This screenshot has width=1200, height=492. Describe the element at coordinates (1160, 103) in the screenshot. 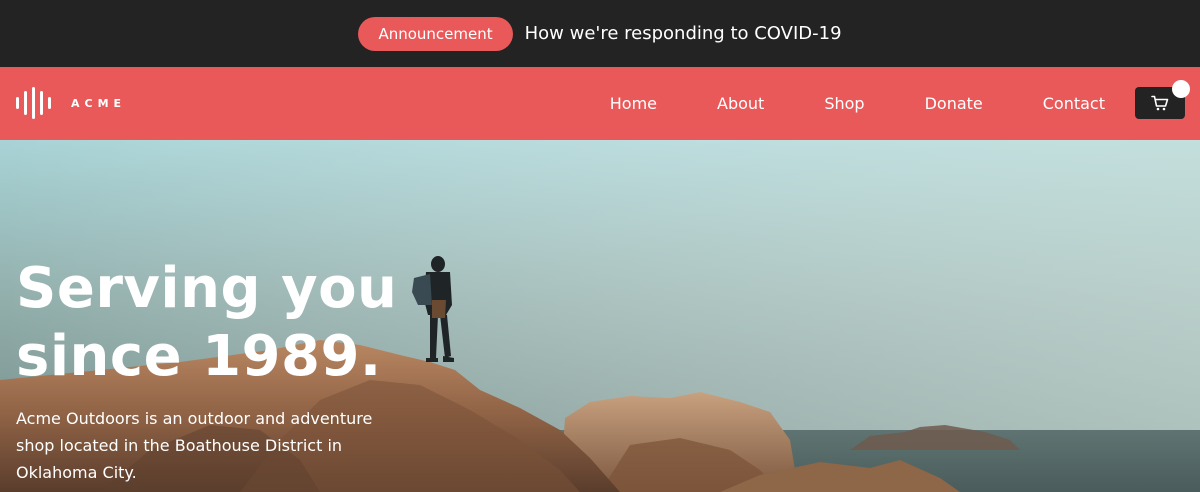

I see `cart-icon` at that location.